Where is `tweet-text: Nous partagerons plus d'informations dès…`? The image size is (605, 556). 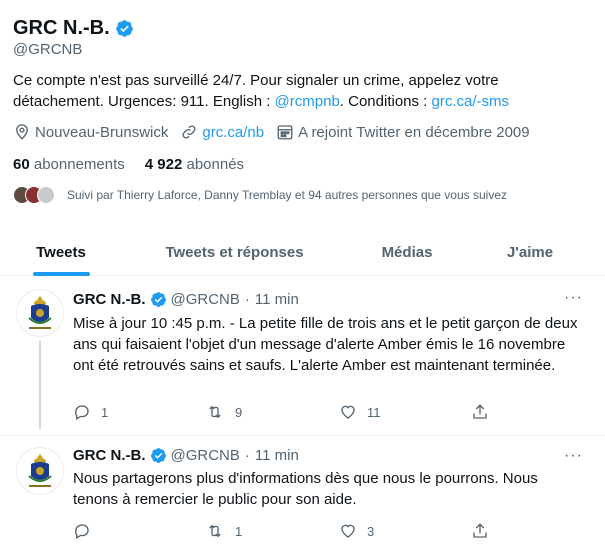
tweet-text: Nous partagerons plus d'informations dès… is located at coordinates (305, 489).